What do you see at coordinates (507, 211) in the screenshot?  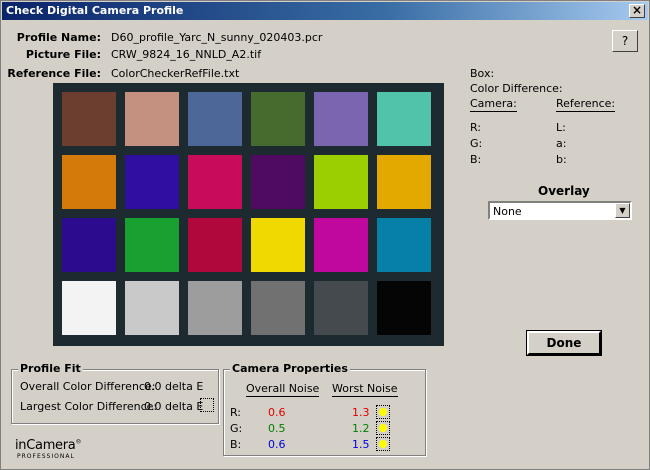 I see `overlay-selected-value: None` at bounding box center [507, 211].